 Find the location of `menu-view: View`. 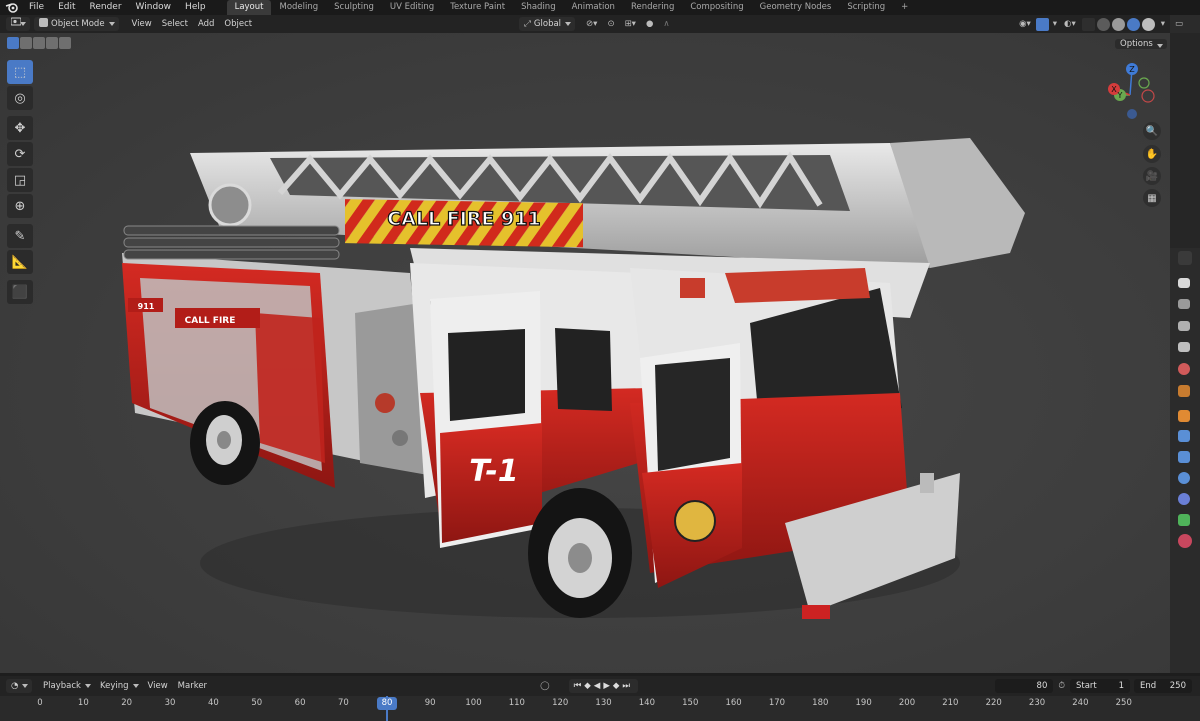

menu-view: View is located at coordinates (142, 24).